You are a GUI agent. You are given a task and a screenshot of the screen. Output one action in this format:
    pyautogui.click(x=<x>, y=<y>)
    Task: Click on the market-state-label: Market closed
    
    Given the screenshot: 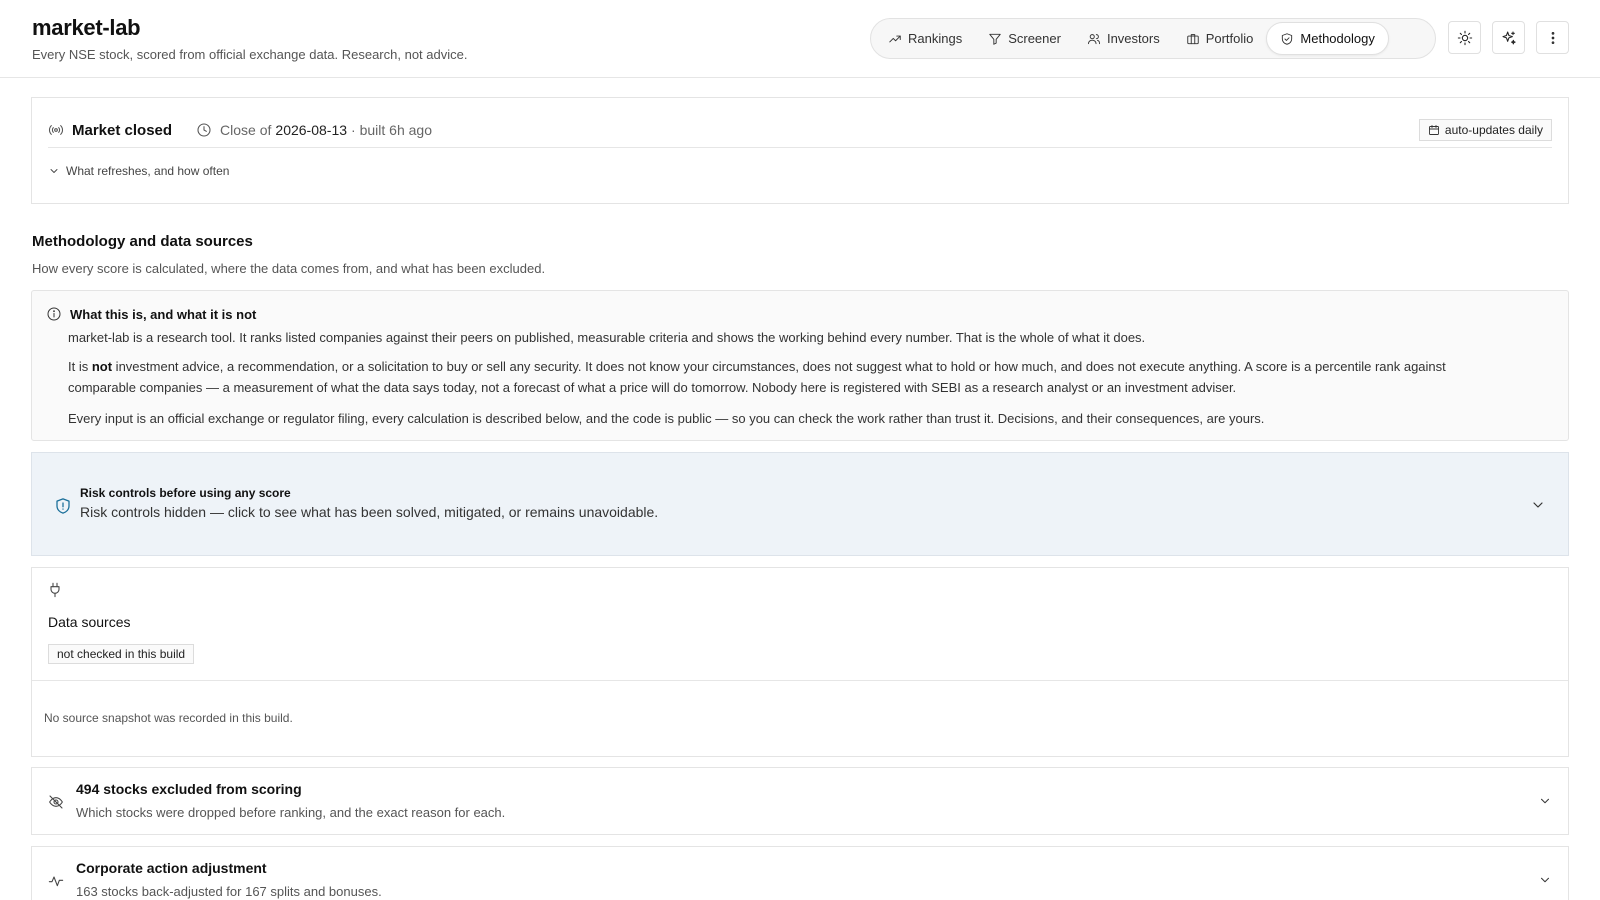 What is the action you would take?
    pyautogui.click(x=122, y=130)
    